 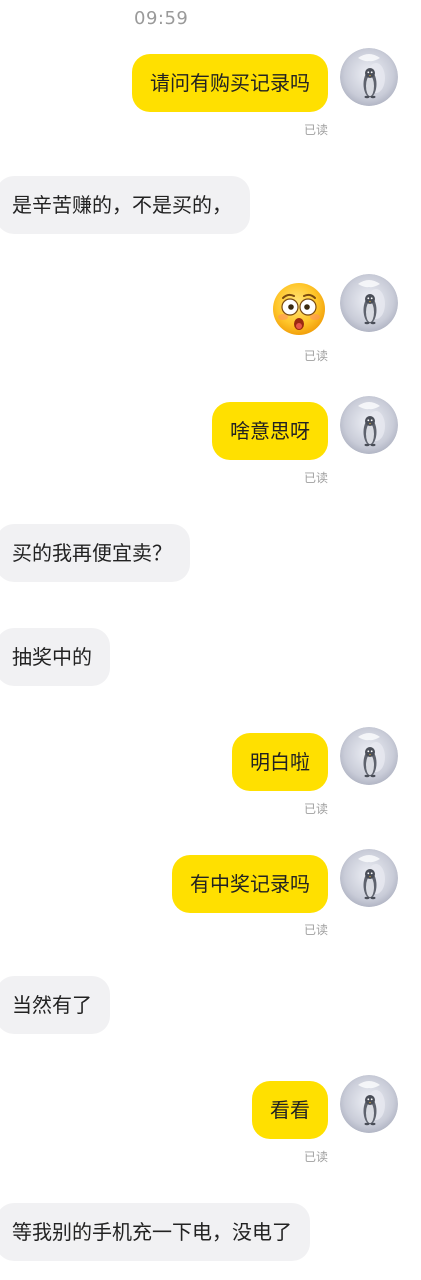 I want to click on incoming-message-bubble: 买的我再便宜卖？, so click(x=95, y=553).